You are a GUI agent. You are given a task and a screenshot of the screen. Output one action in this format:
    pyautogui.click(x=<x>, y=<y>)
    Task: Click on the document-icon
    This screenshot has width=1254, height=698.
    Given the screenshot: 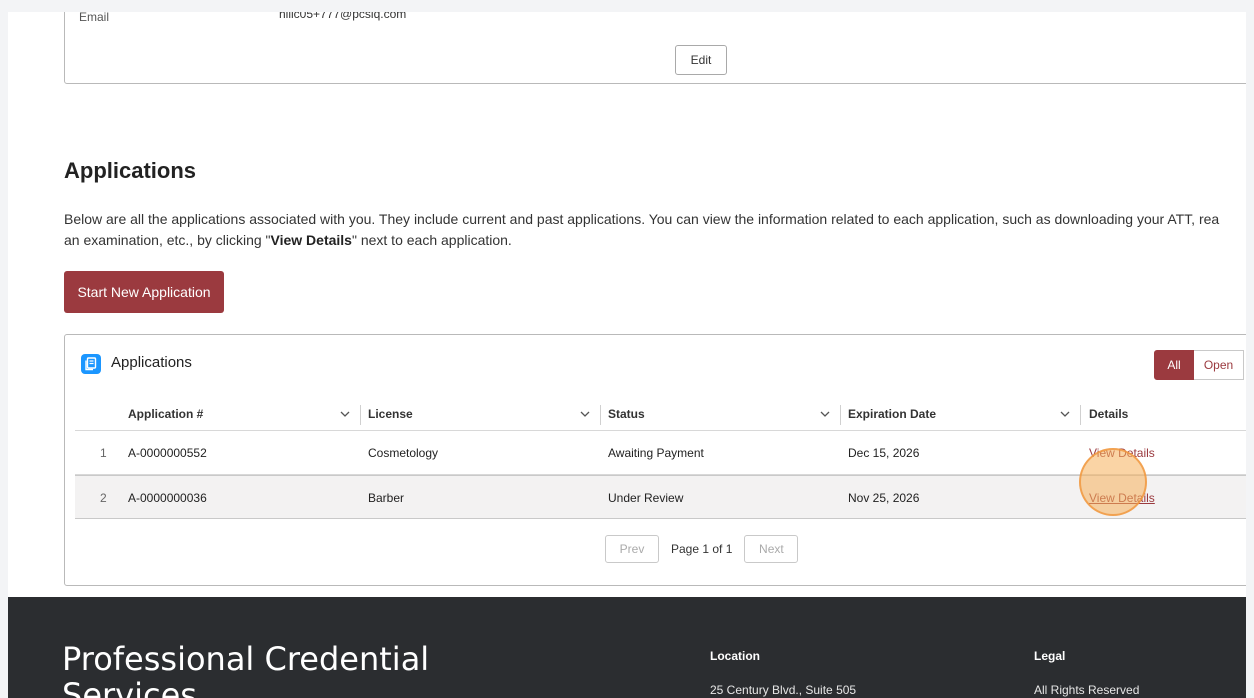 What is the action you would take?
    pyautogui.click(x=91, y=364)
    